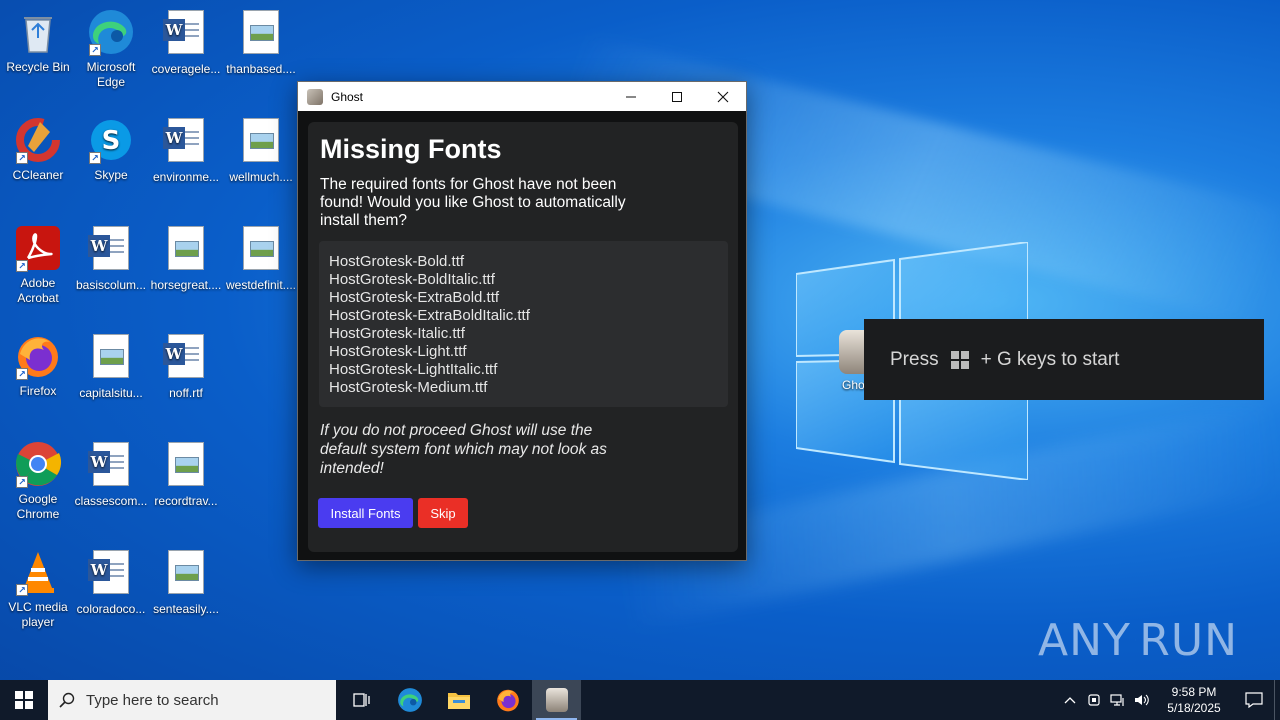 The image size is (1280, 720). I want to click on taskbar-ghost-button, so click(556, 700).